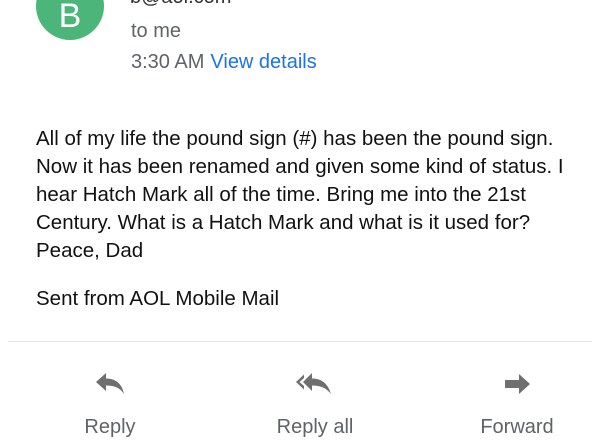 Image resolution: width=600 pixels, height=447 pixels. Describe the element at coordinates (168, 62) in the screenshot. I see `message-time: 3:30 AM` at that location.